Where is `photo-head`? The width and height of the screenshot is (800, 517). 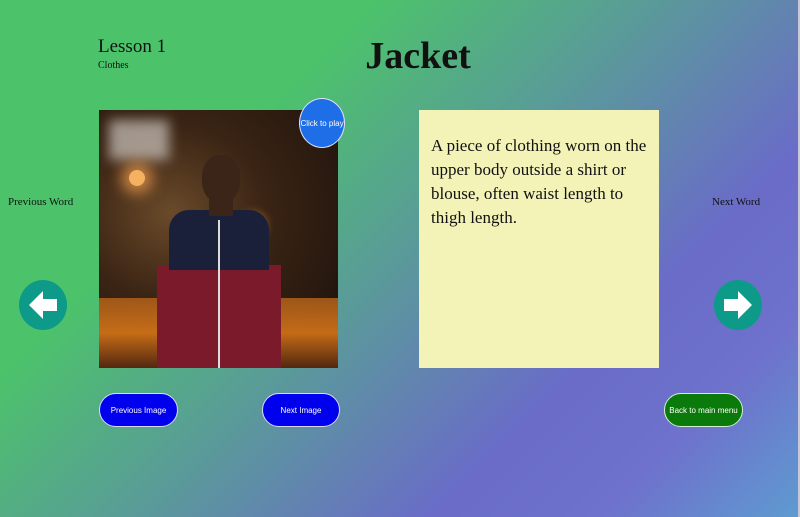 photo-head is located at coordinates (221, 179).